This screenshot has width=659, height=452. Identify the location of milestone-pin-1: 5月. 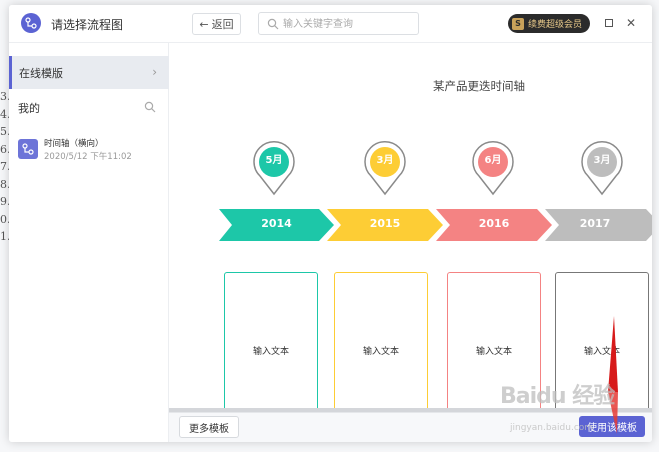
(274, 168).